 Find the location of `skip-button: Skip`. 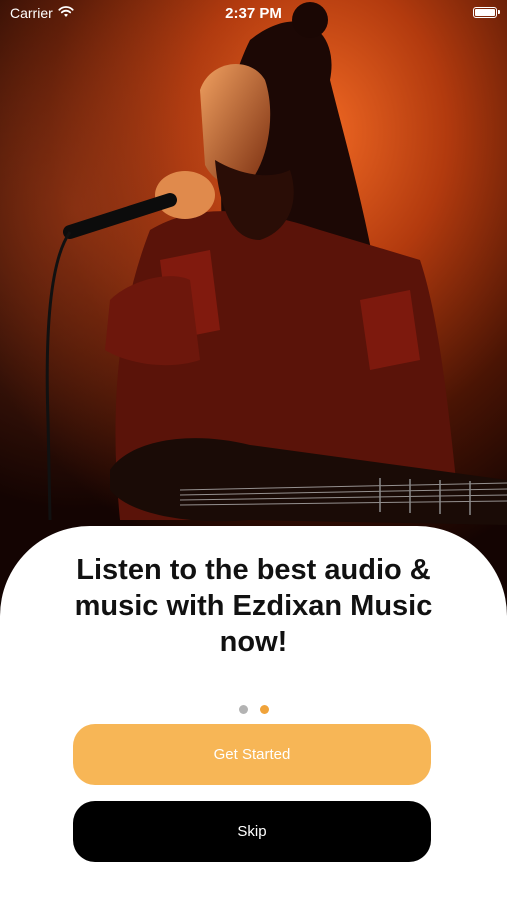

skip-button: Skip is located at coordinates (252, 831).